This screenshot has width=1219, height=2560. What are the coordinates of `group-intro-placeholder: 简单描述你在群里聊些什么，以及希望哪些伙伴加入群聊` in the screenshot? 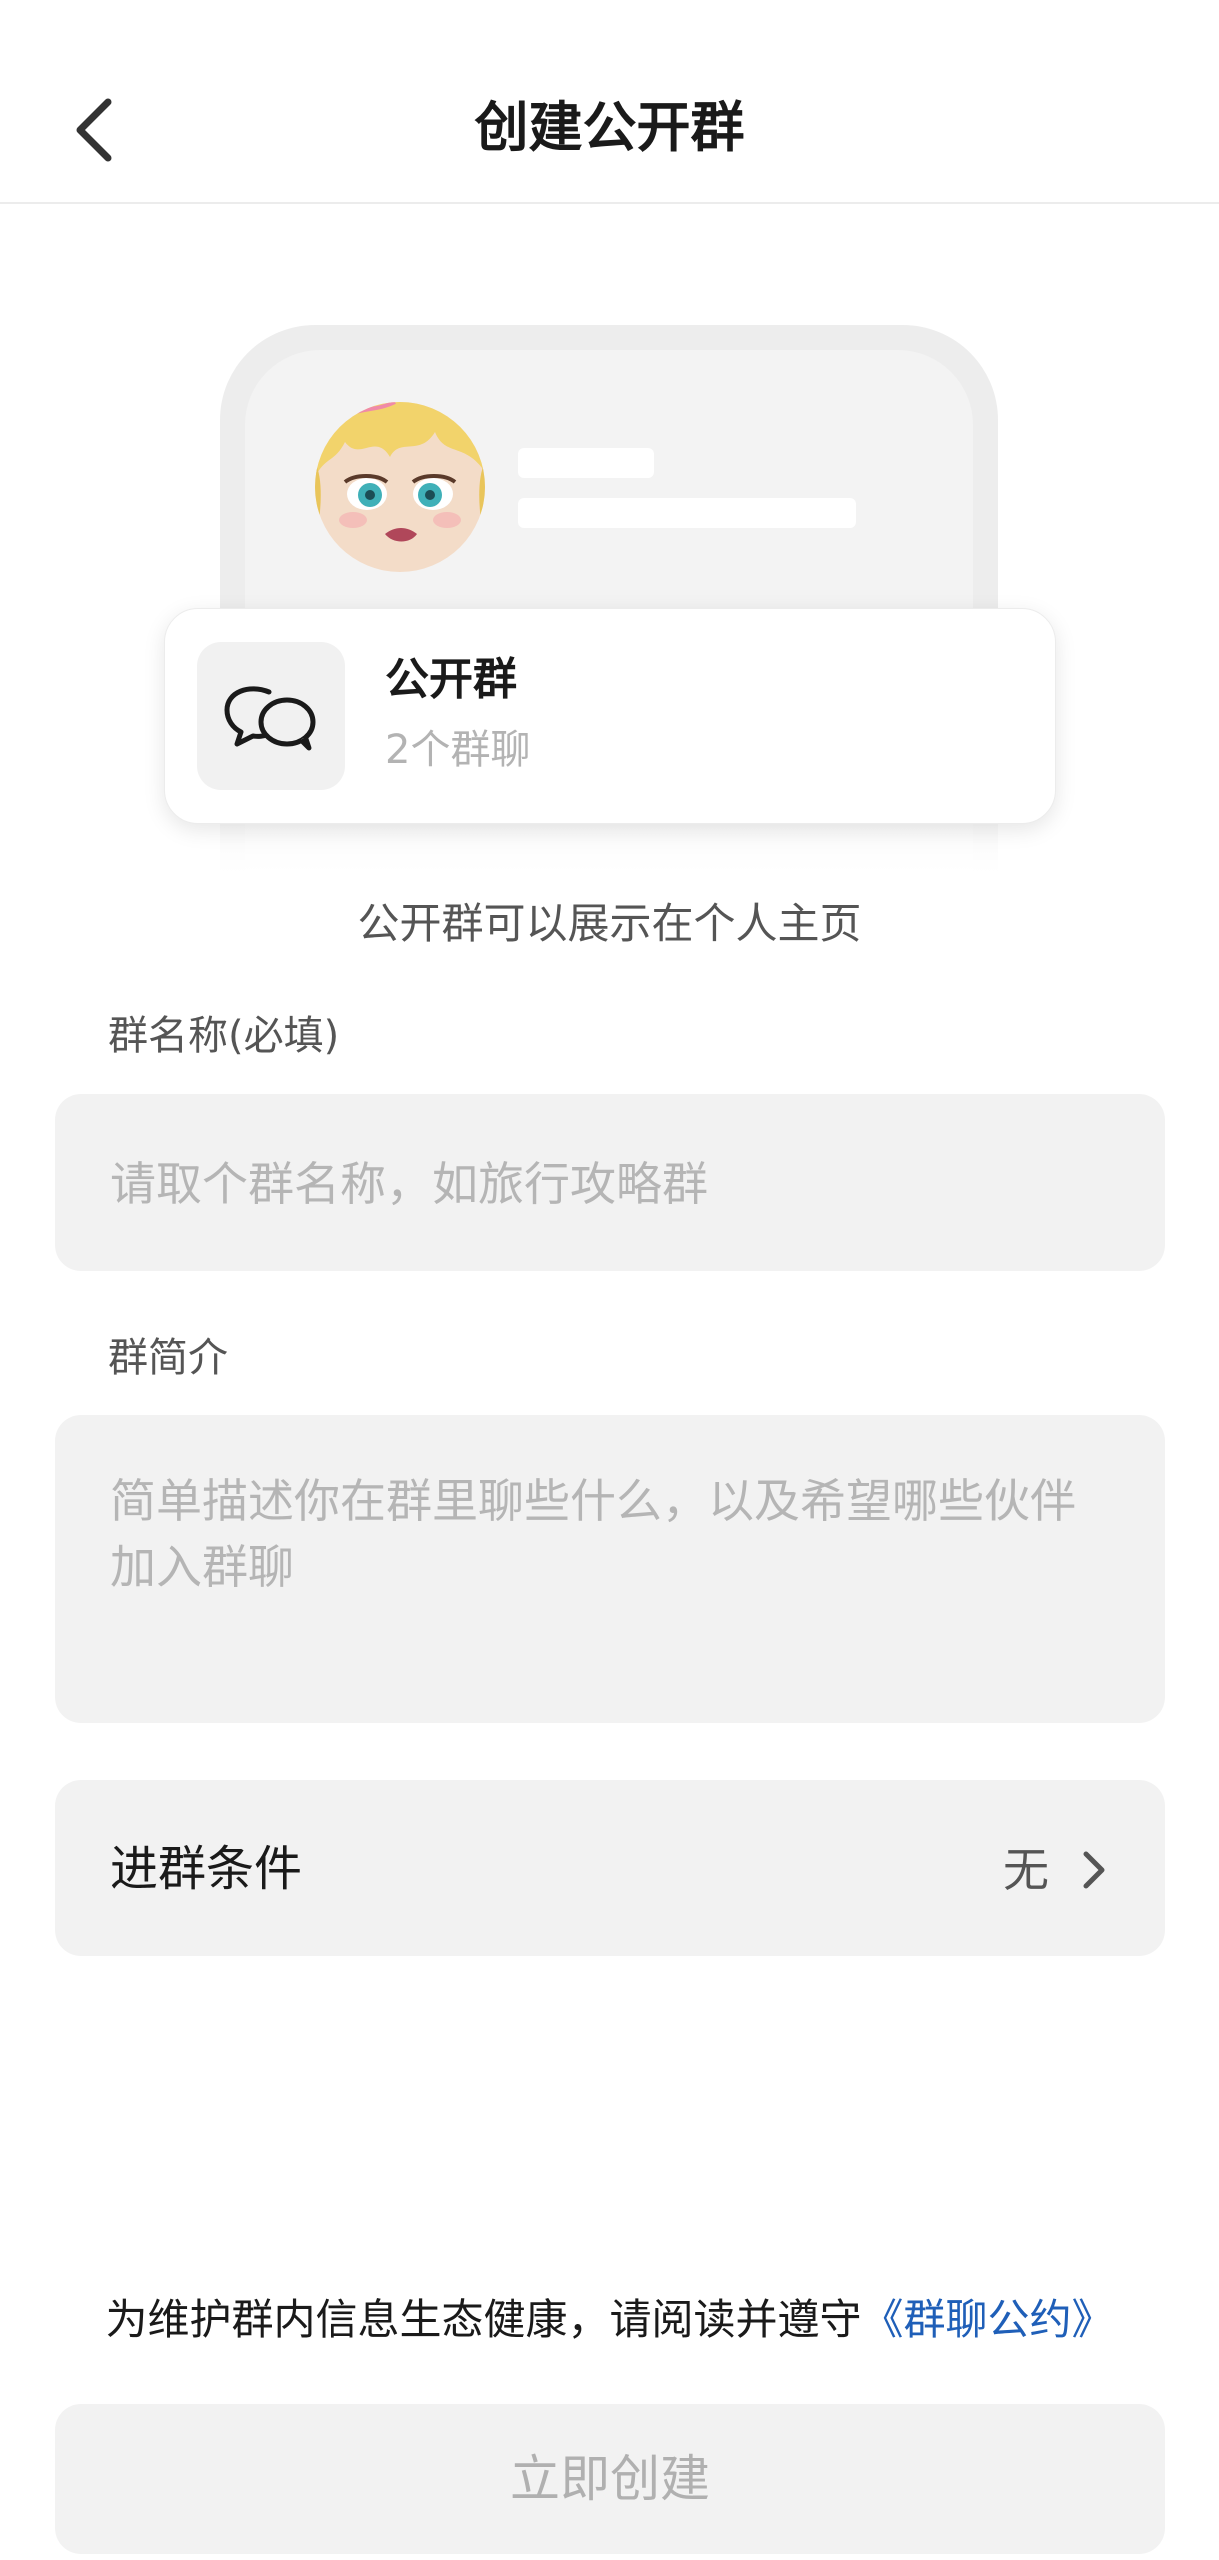 It's located at (593, 1534).